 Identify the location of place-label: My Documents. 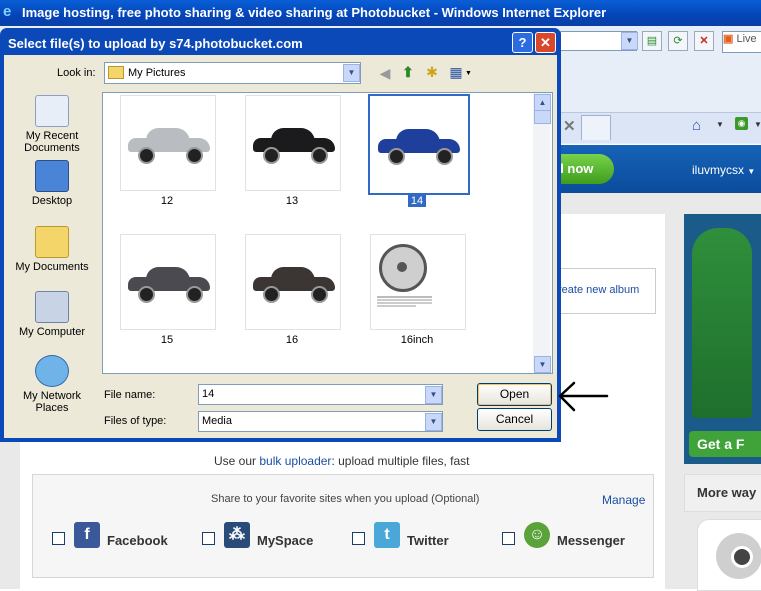
(52, 267).